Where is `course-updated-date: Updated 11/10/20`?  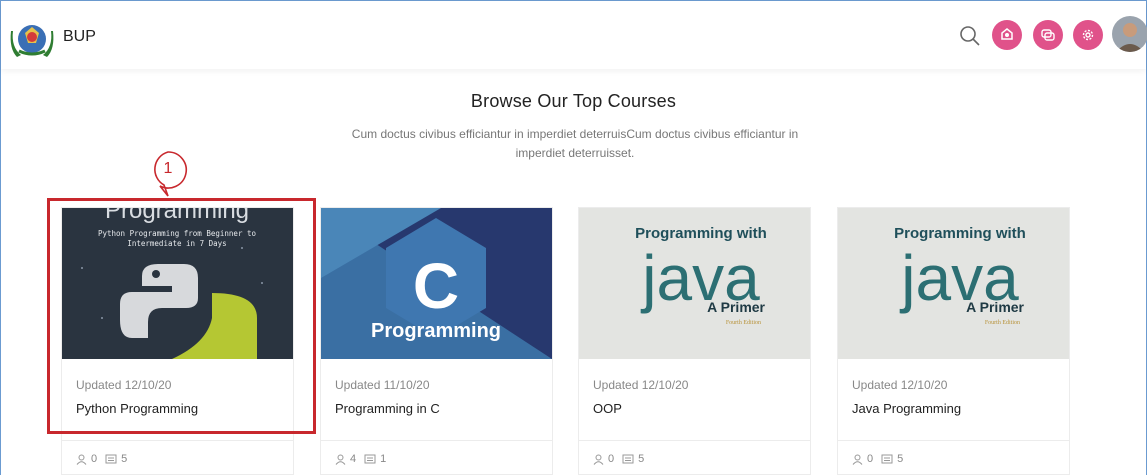
course-updated-date: Updated 11/10/20 is located at coordinates (382, 385).